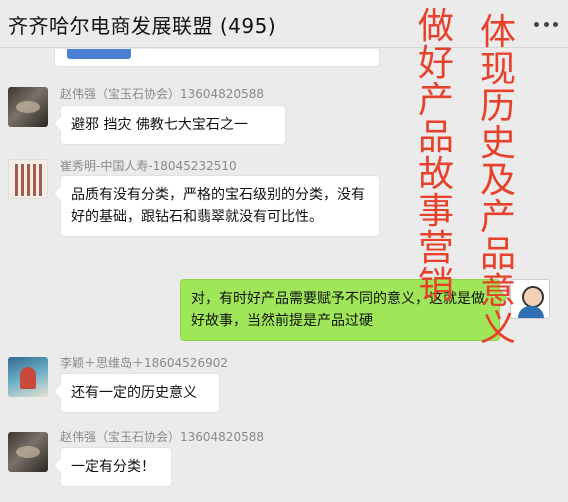  Describe the element at coordinates (142, 26) in the screenshot. I see `group-title: 齐齐哈尔电商发展联盟 (495)` at that location.